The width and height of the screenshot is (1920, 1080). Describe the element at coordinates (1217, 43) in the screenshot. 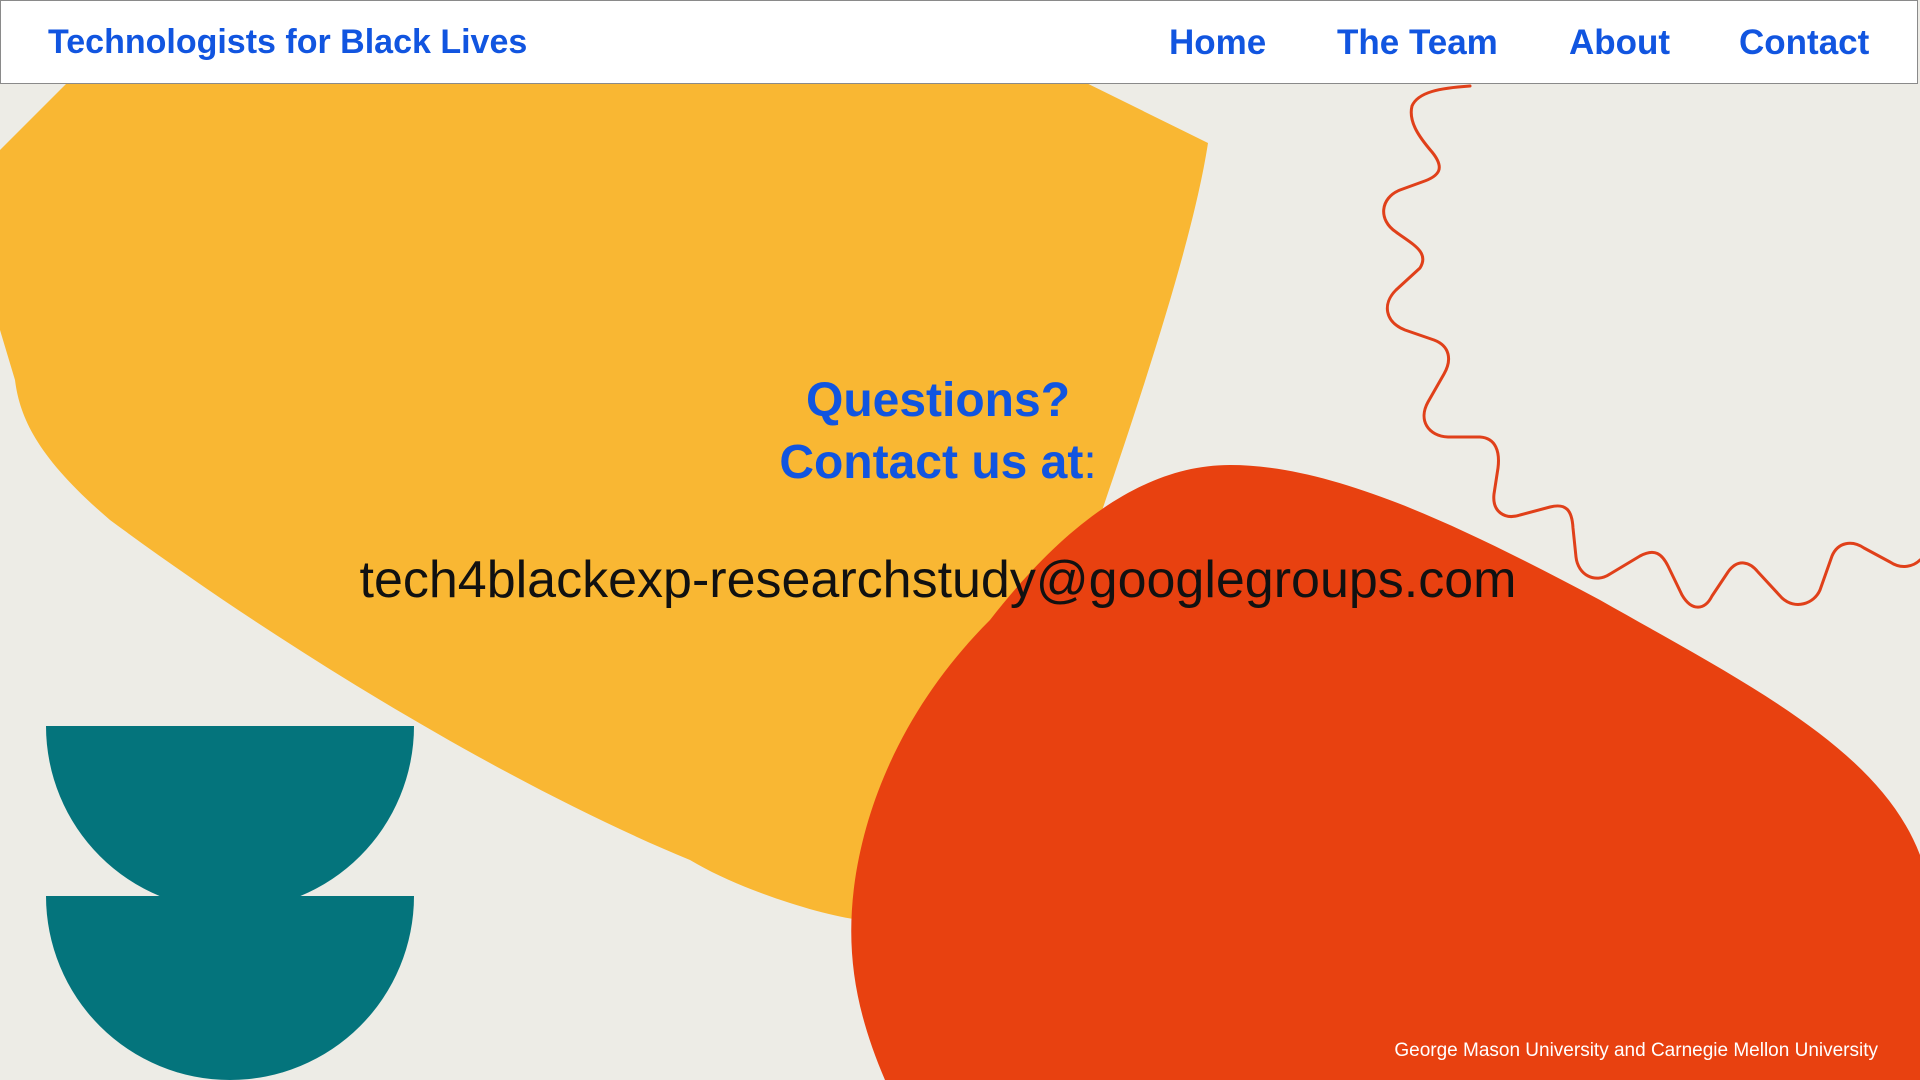

I see `nav-home-link: Home` at that location.